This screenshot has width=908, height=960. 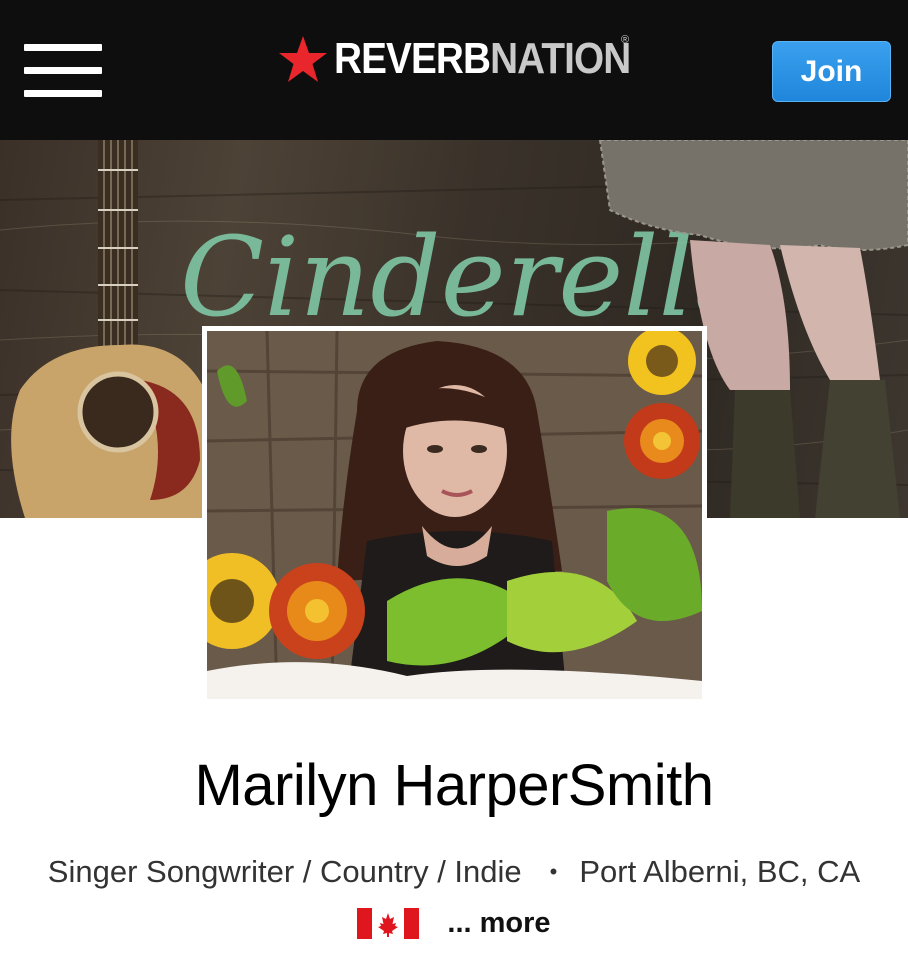 What do you see at coordinates (469, 277) in the screenshot?
I see `cinderella-title-art: Cinderella` at bounding box center [469, 277].